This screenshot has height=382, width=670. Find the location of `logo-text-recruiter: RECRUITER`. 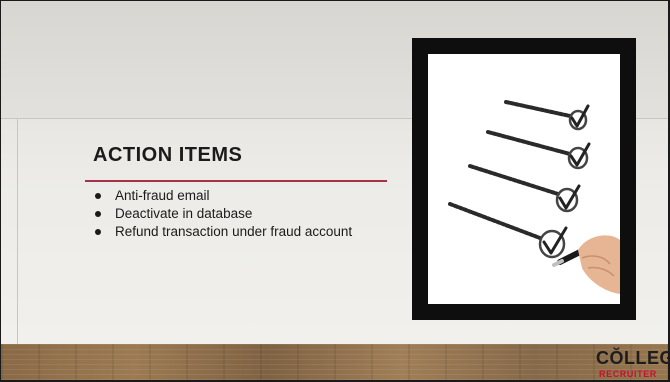

logo-text-recruiter: RECRUITER is located at coordinates (628, 374).